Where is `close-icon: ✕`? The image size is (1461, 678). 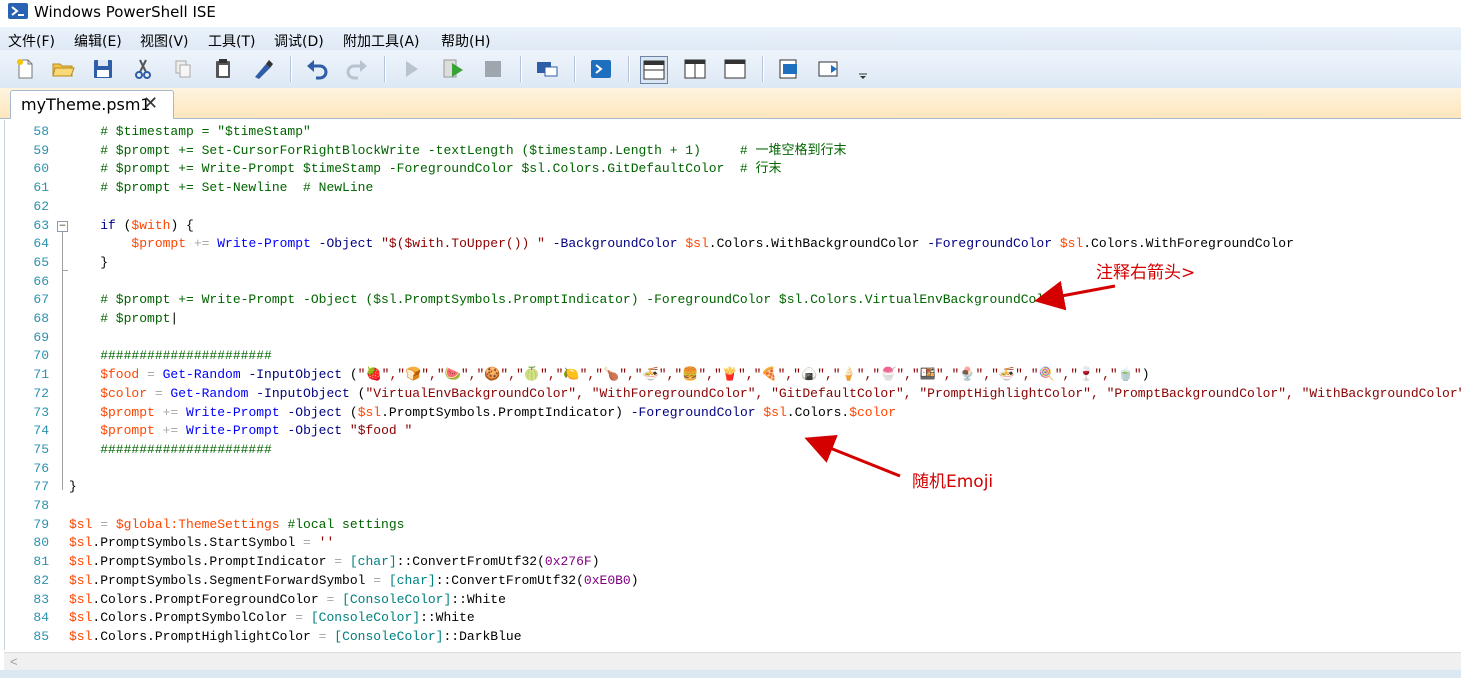
close-icon: ✕ is located at coordinates (150, 103).